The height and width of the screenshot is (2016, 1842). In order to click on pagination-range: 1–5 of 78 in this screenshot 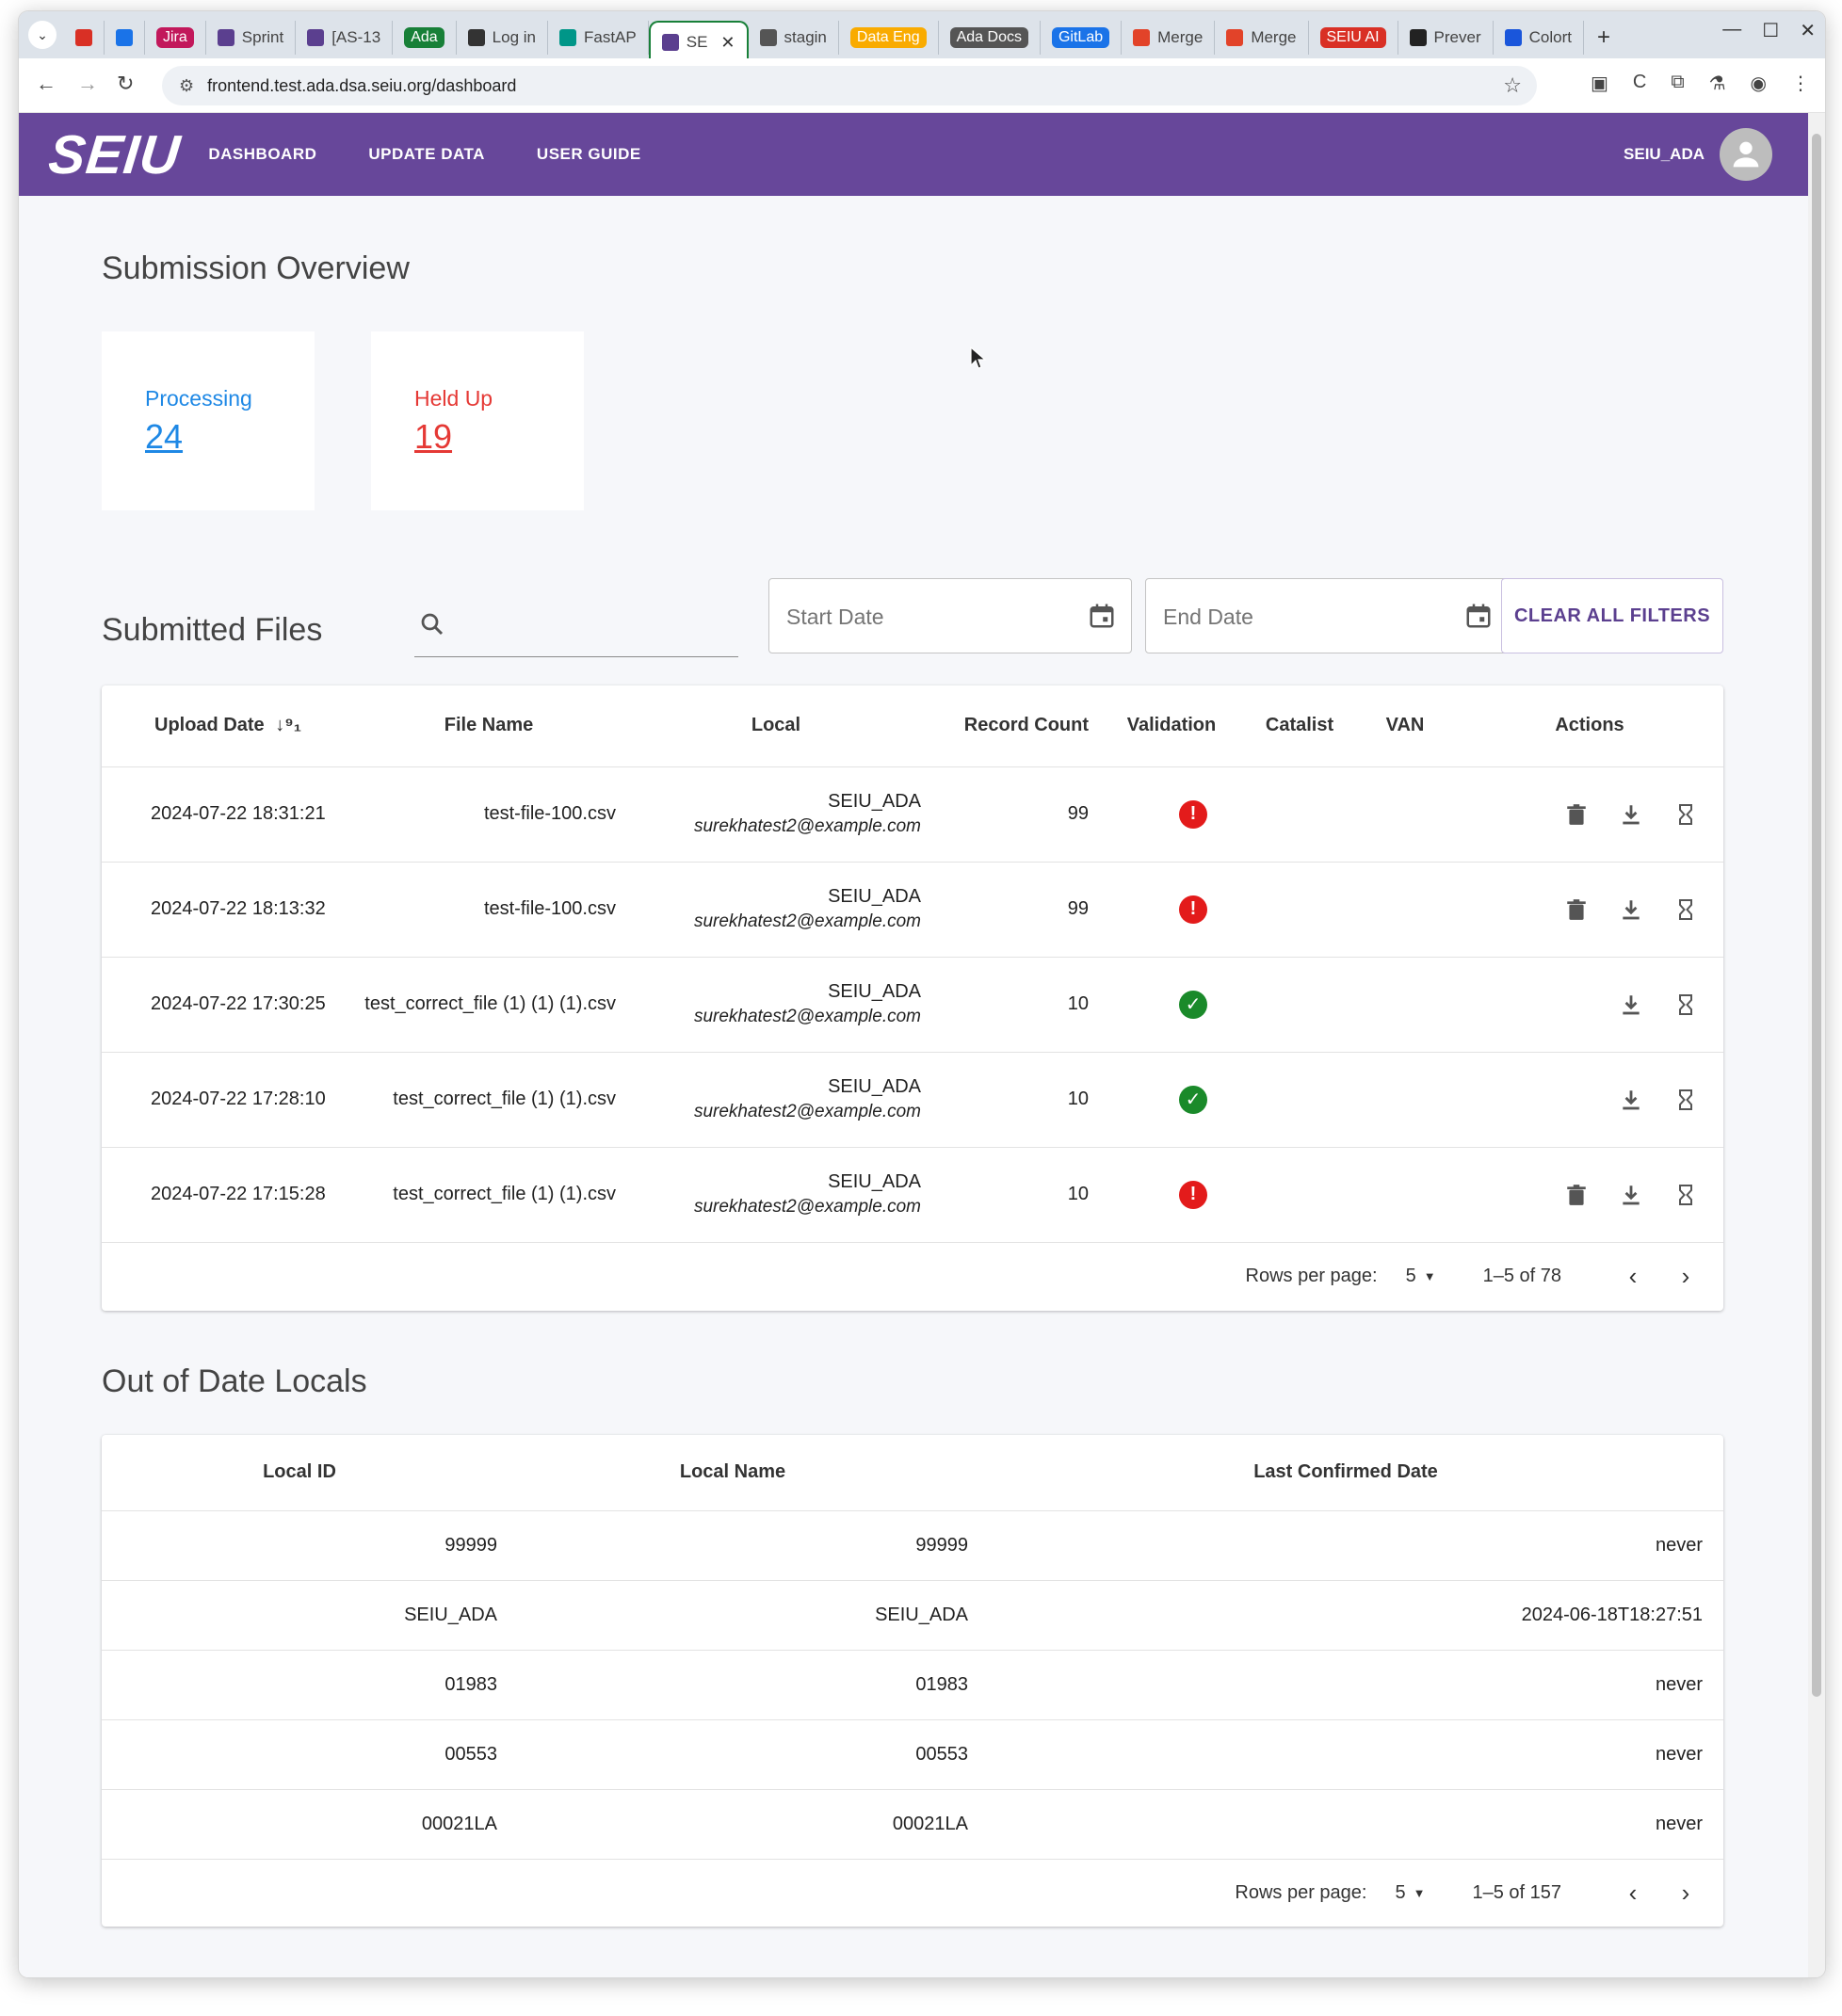, I will do `click(1521, 1276)`.